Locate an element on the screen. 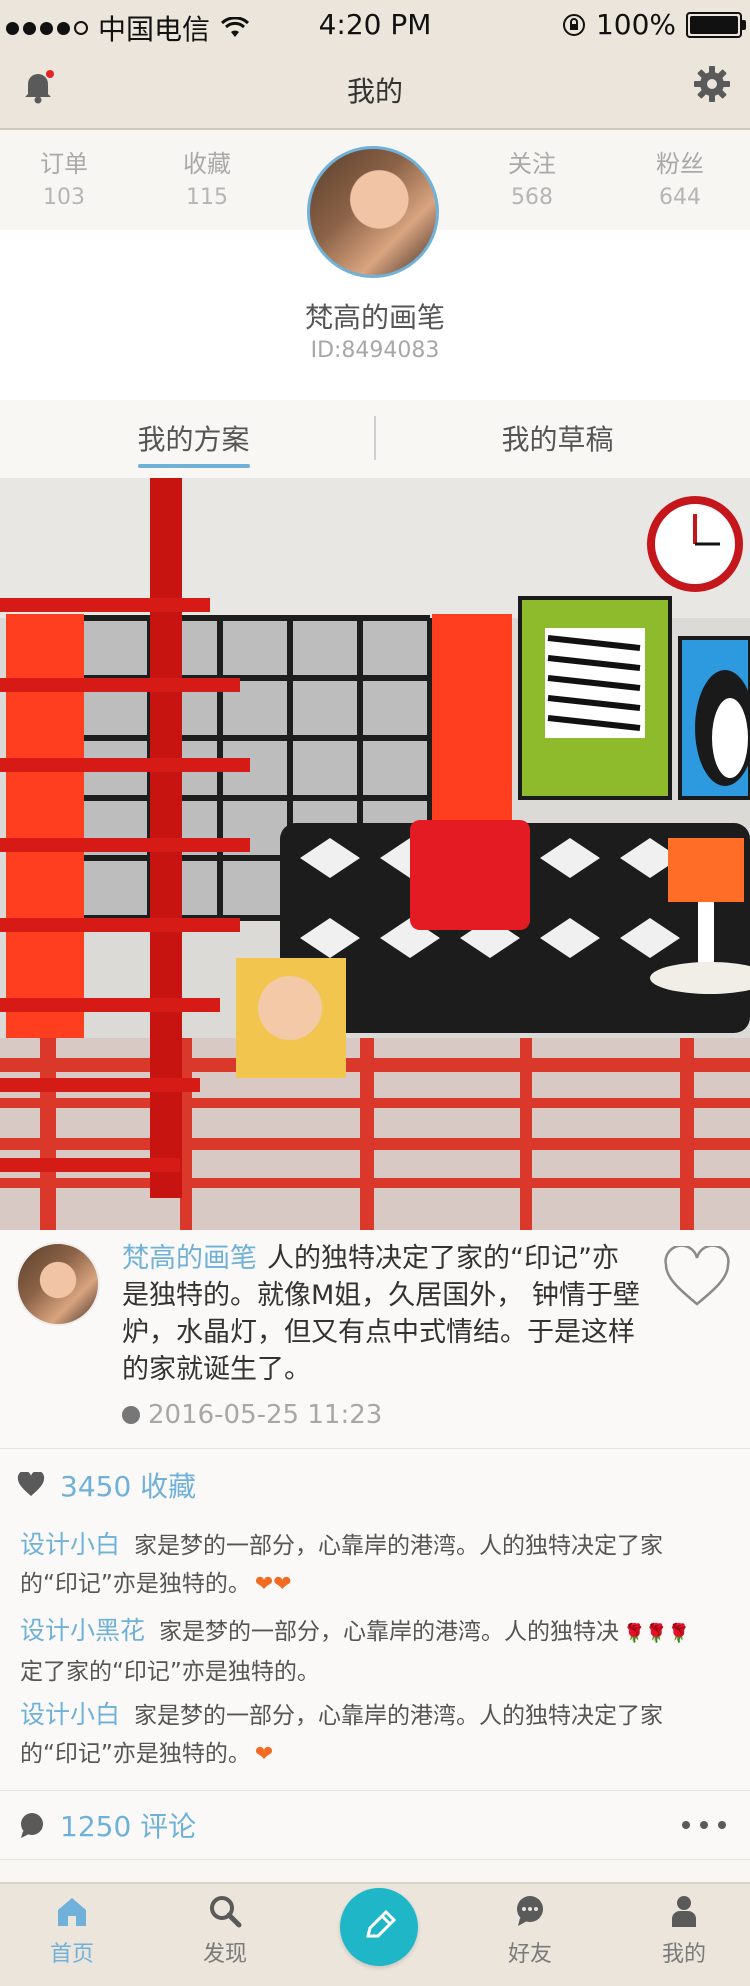 This screenshot has height=1986, width=750. post-author-avatar is located at coordinates (58, 1284).